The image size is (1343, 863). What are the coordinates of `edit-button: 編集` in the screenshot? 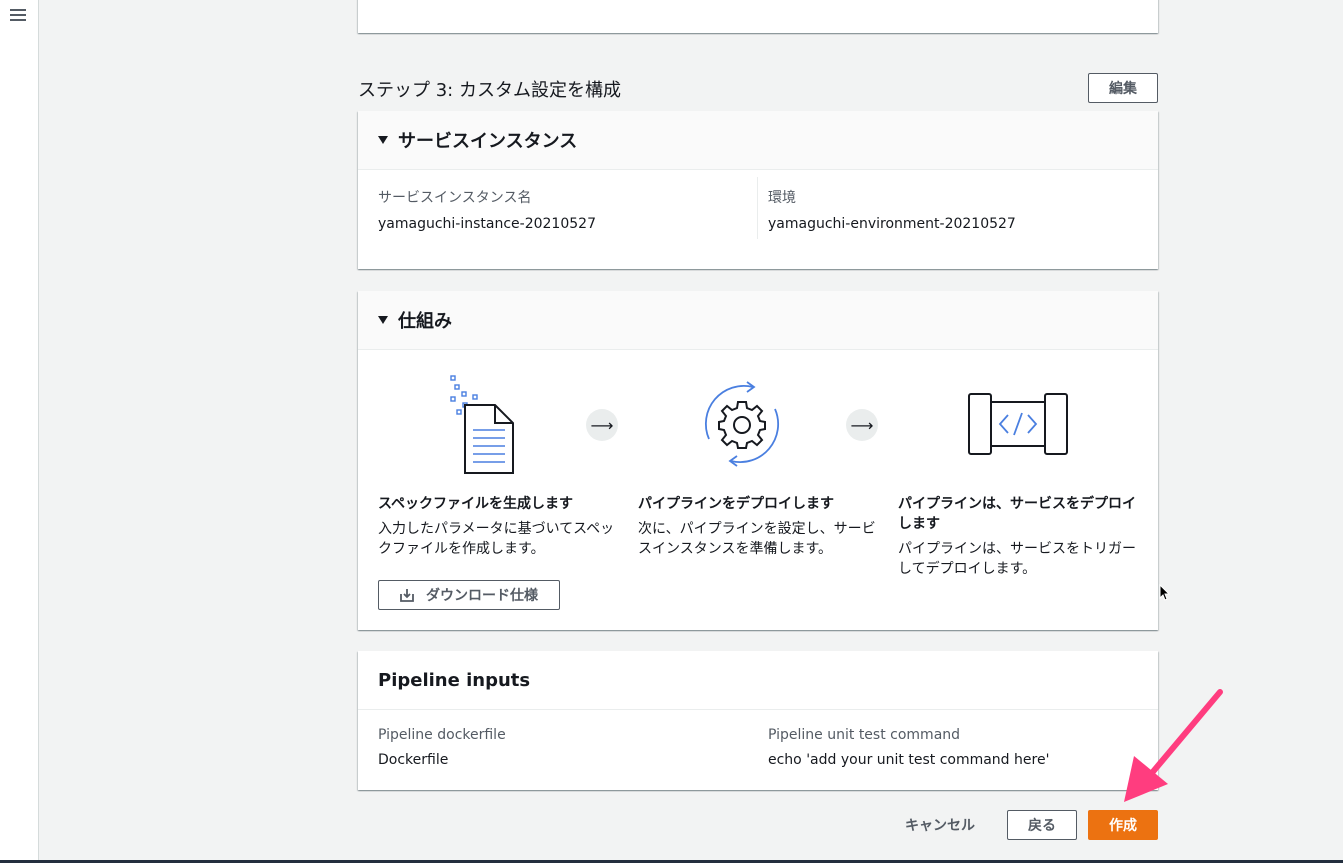 It's located at (1123, 88).